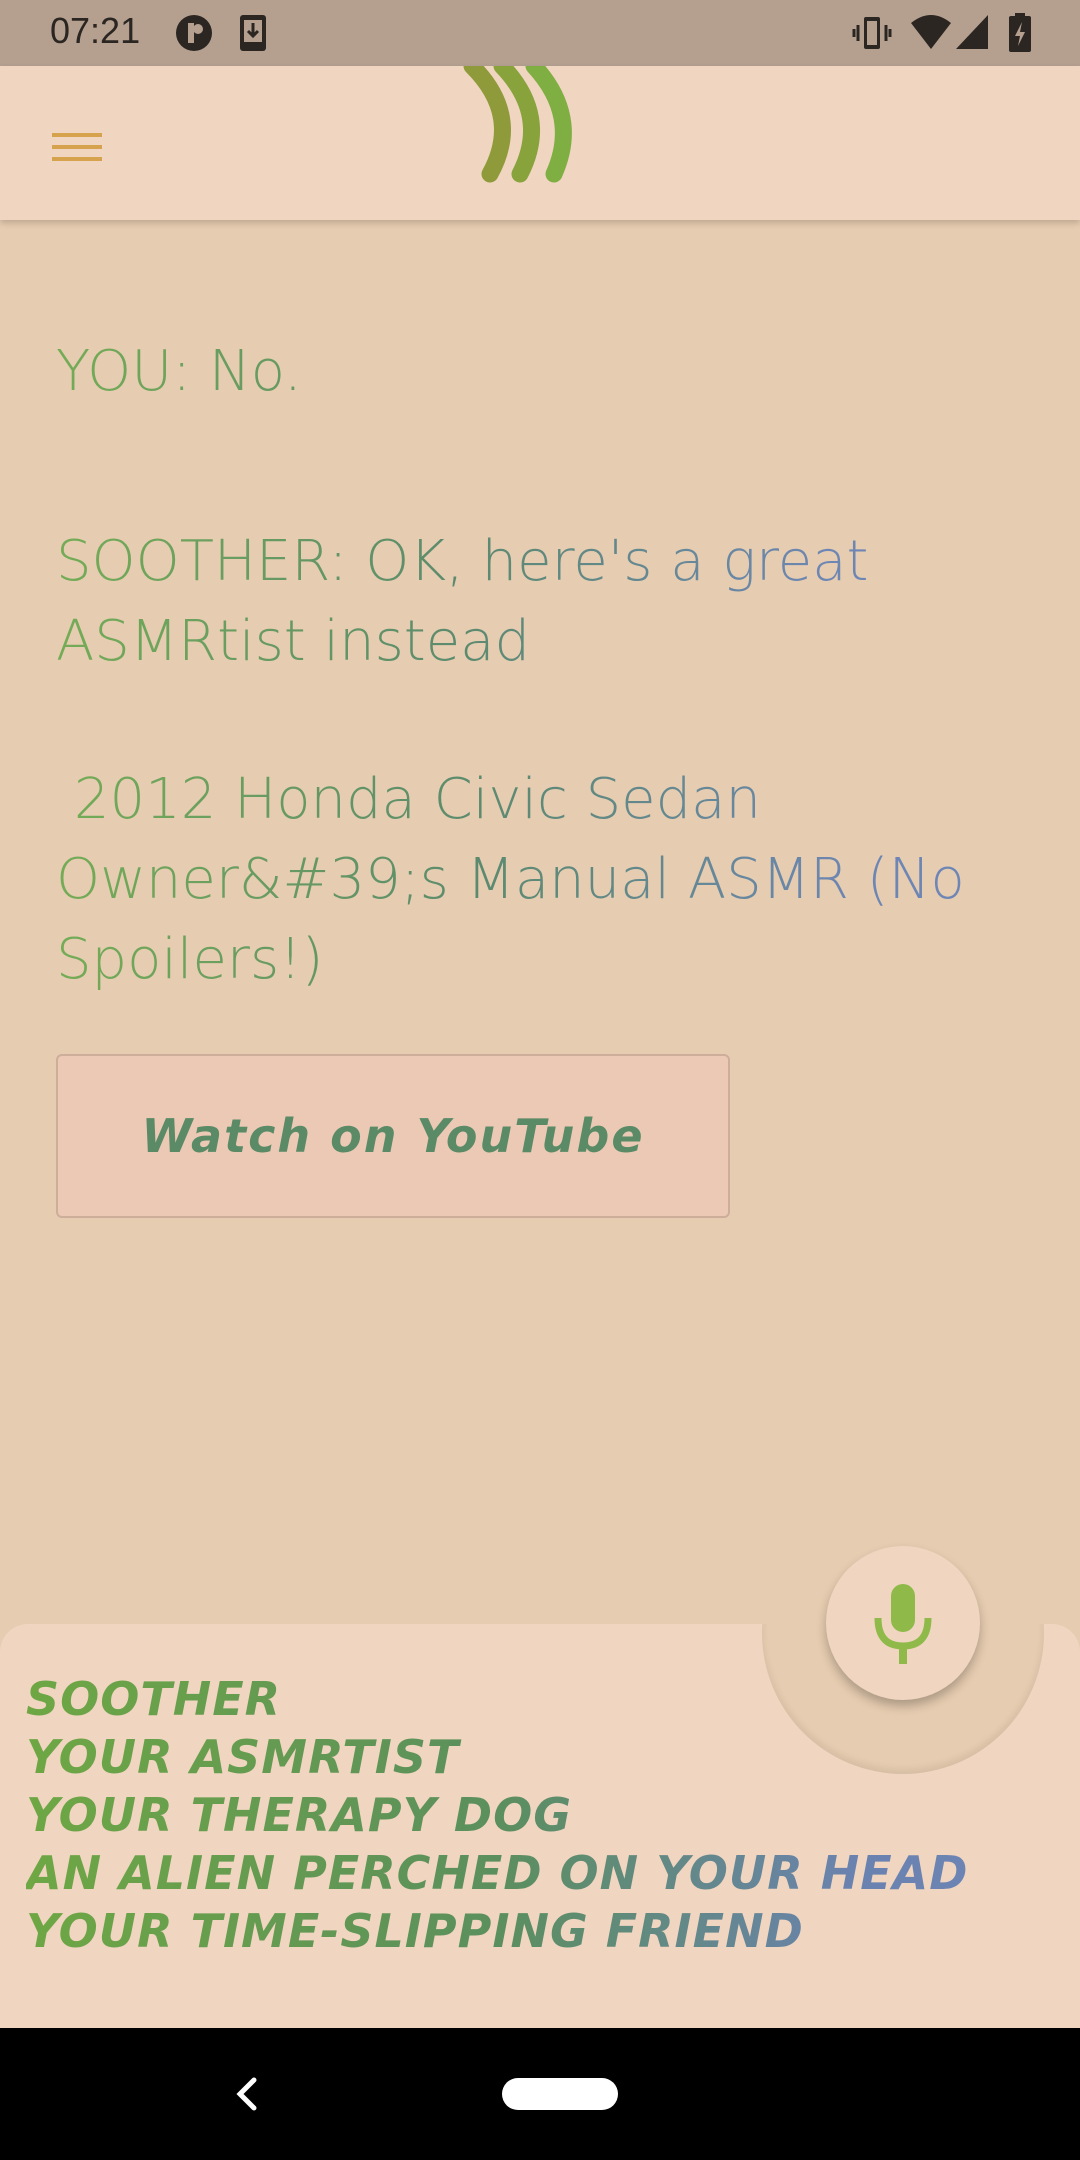 The width and height of the screenshot is (1080, 2160). I want to click on vibrate-icon, so click(872, 35).